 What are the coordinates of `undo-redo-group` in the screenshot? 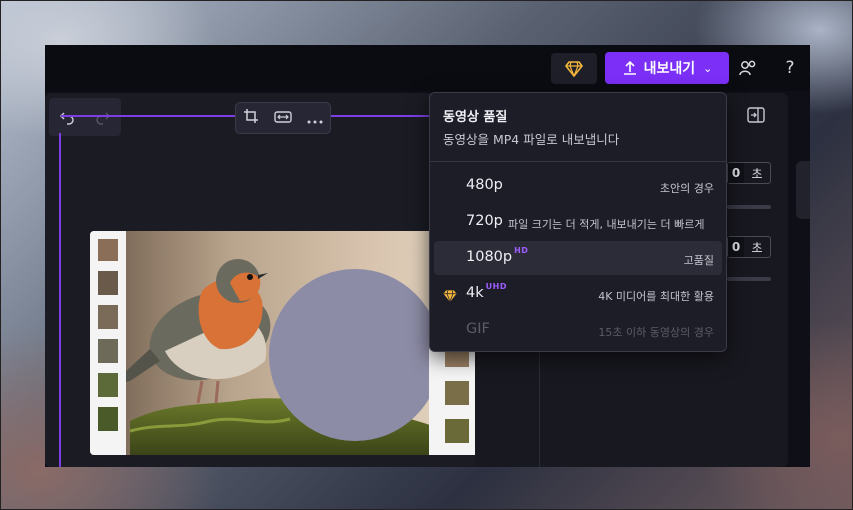 It's located at (85, 117).